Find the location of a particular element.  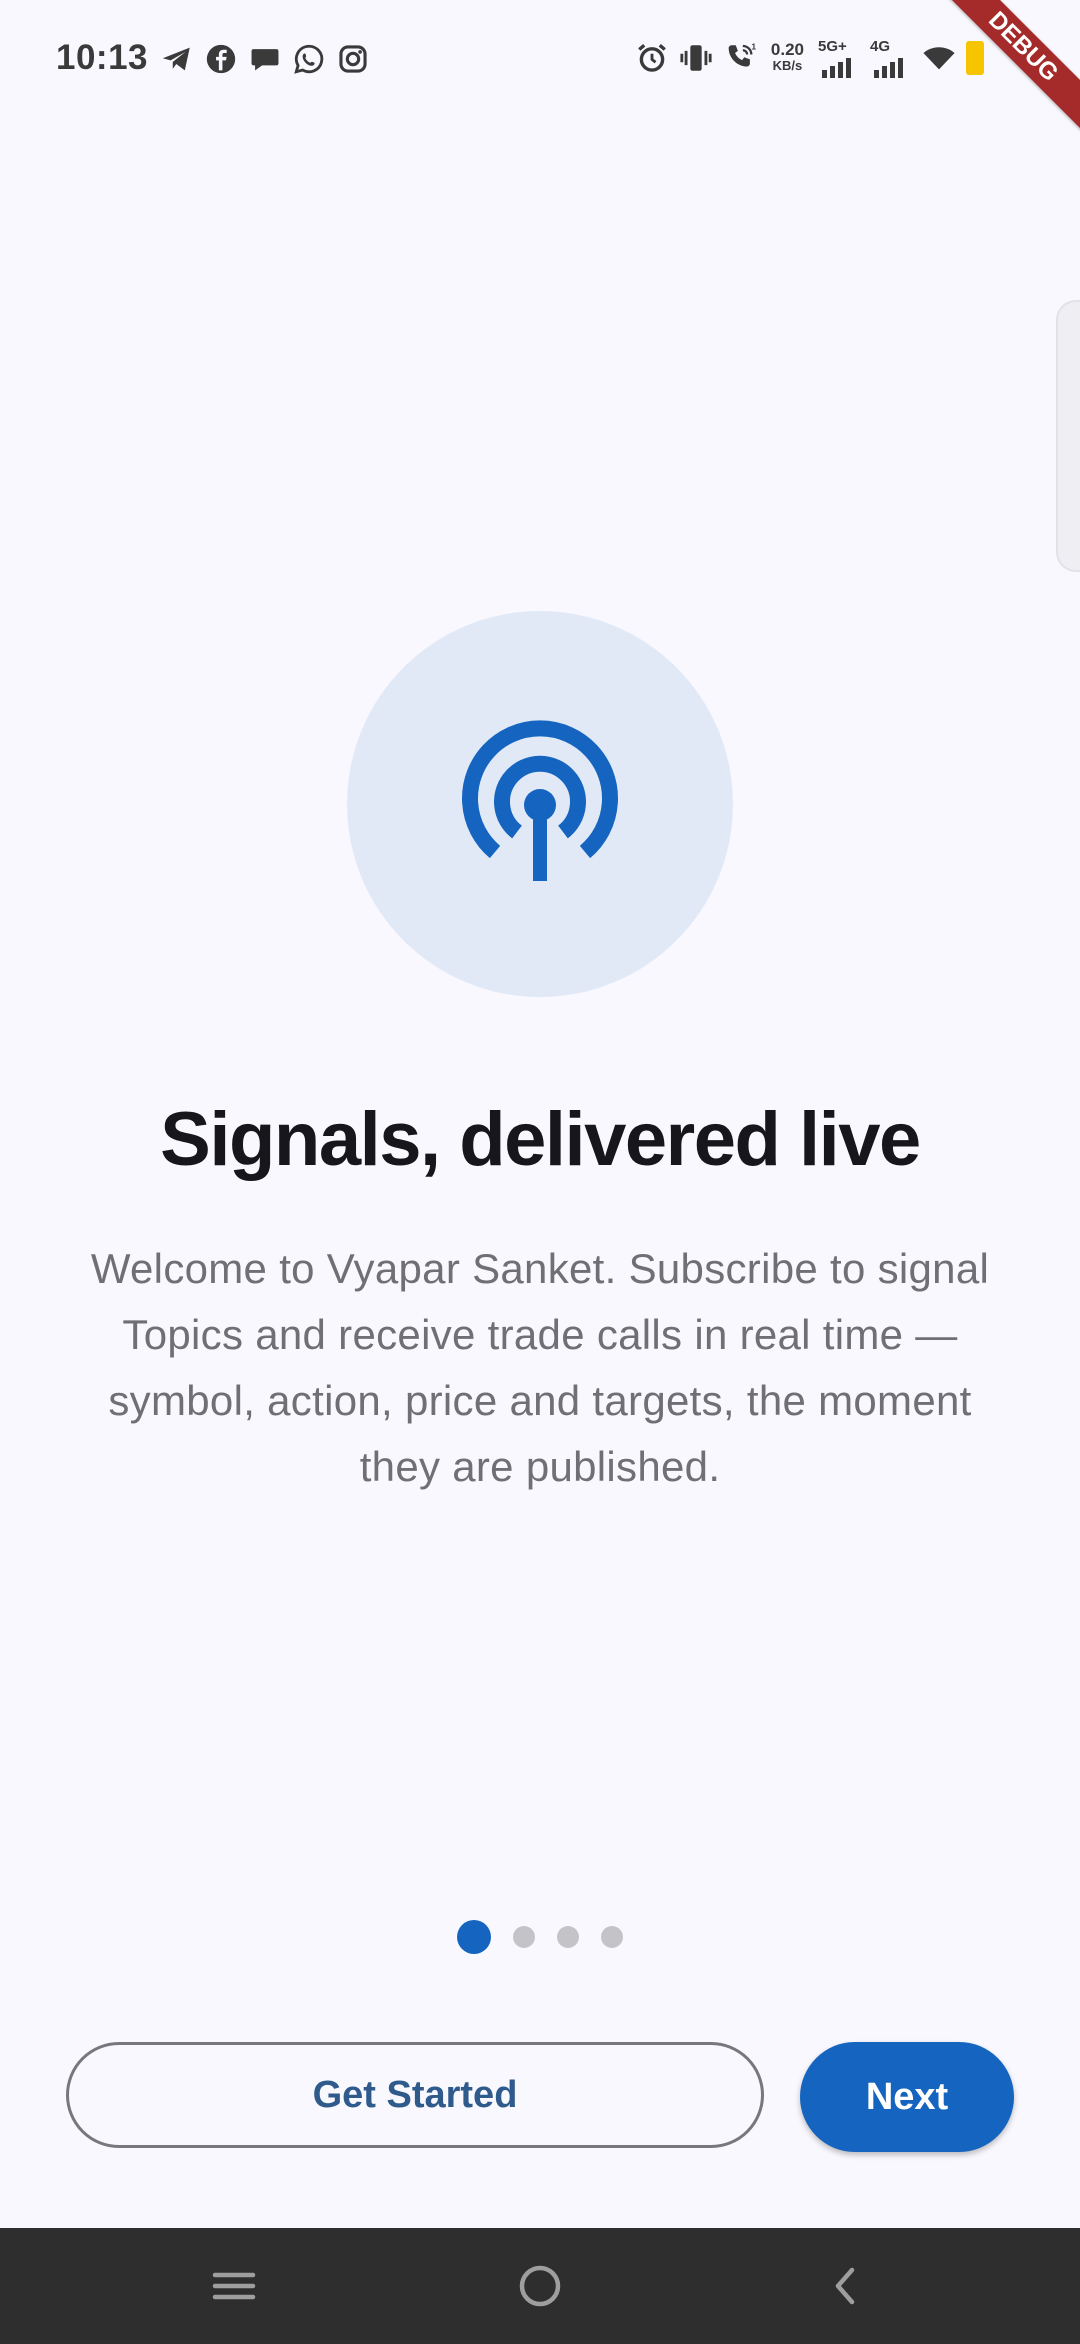

facebook-icon is located at coordinates (221, 59).